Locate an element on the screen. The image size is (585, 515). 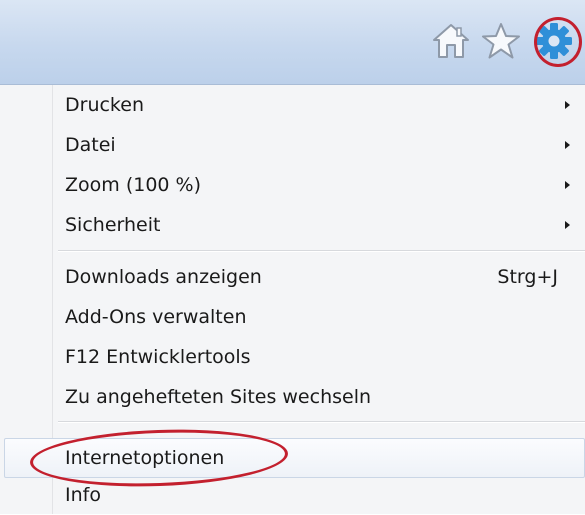
menu-item-label: Internetoptionen is located at coordinates (145, 458).